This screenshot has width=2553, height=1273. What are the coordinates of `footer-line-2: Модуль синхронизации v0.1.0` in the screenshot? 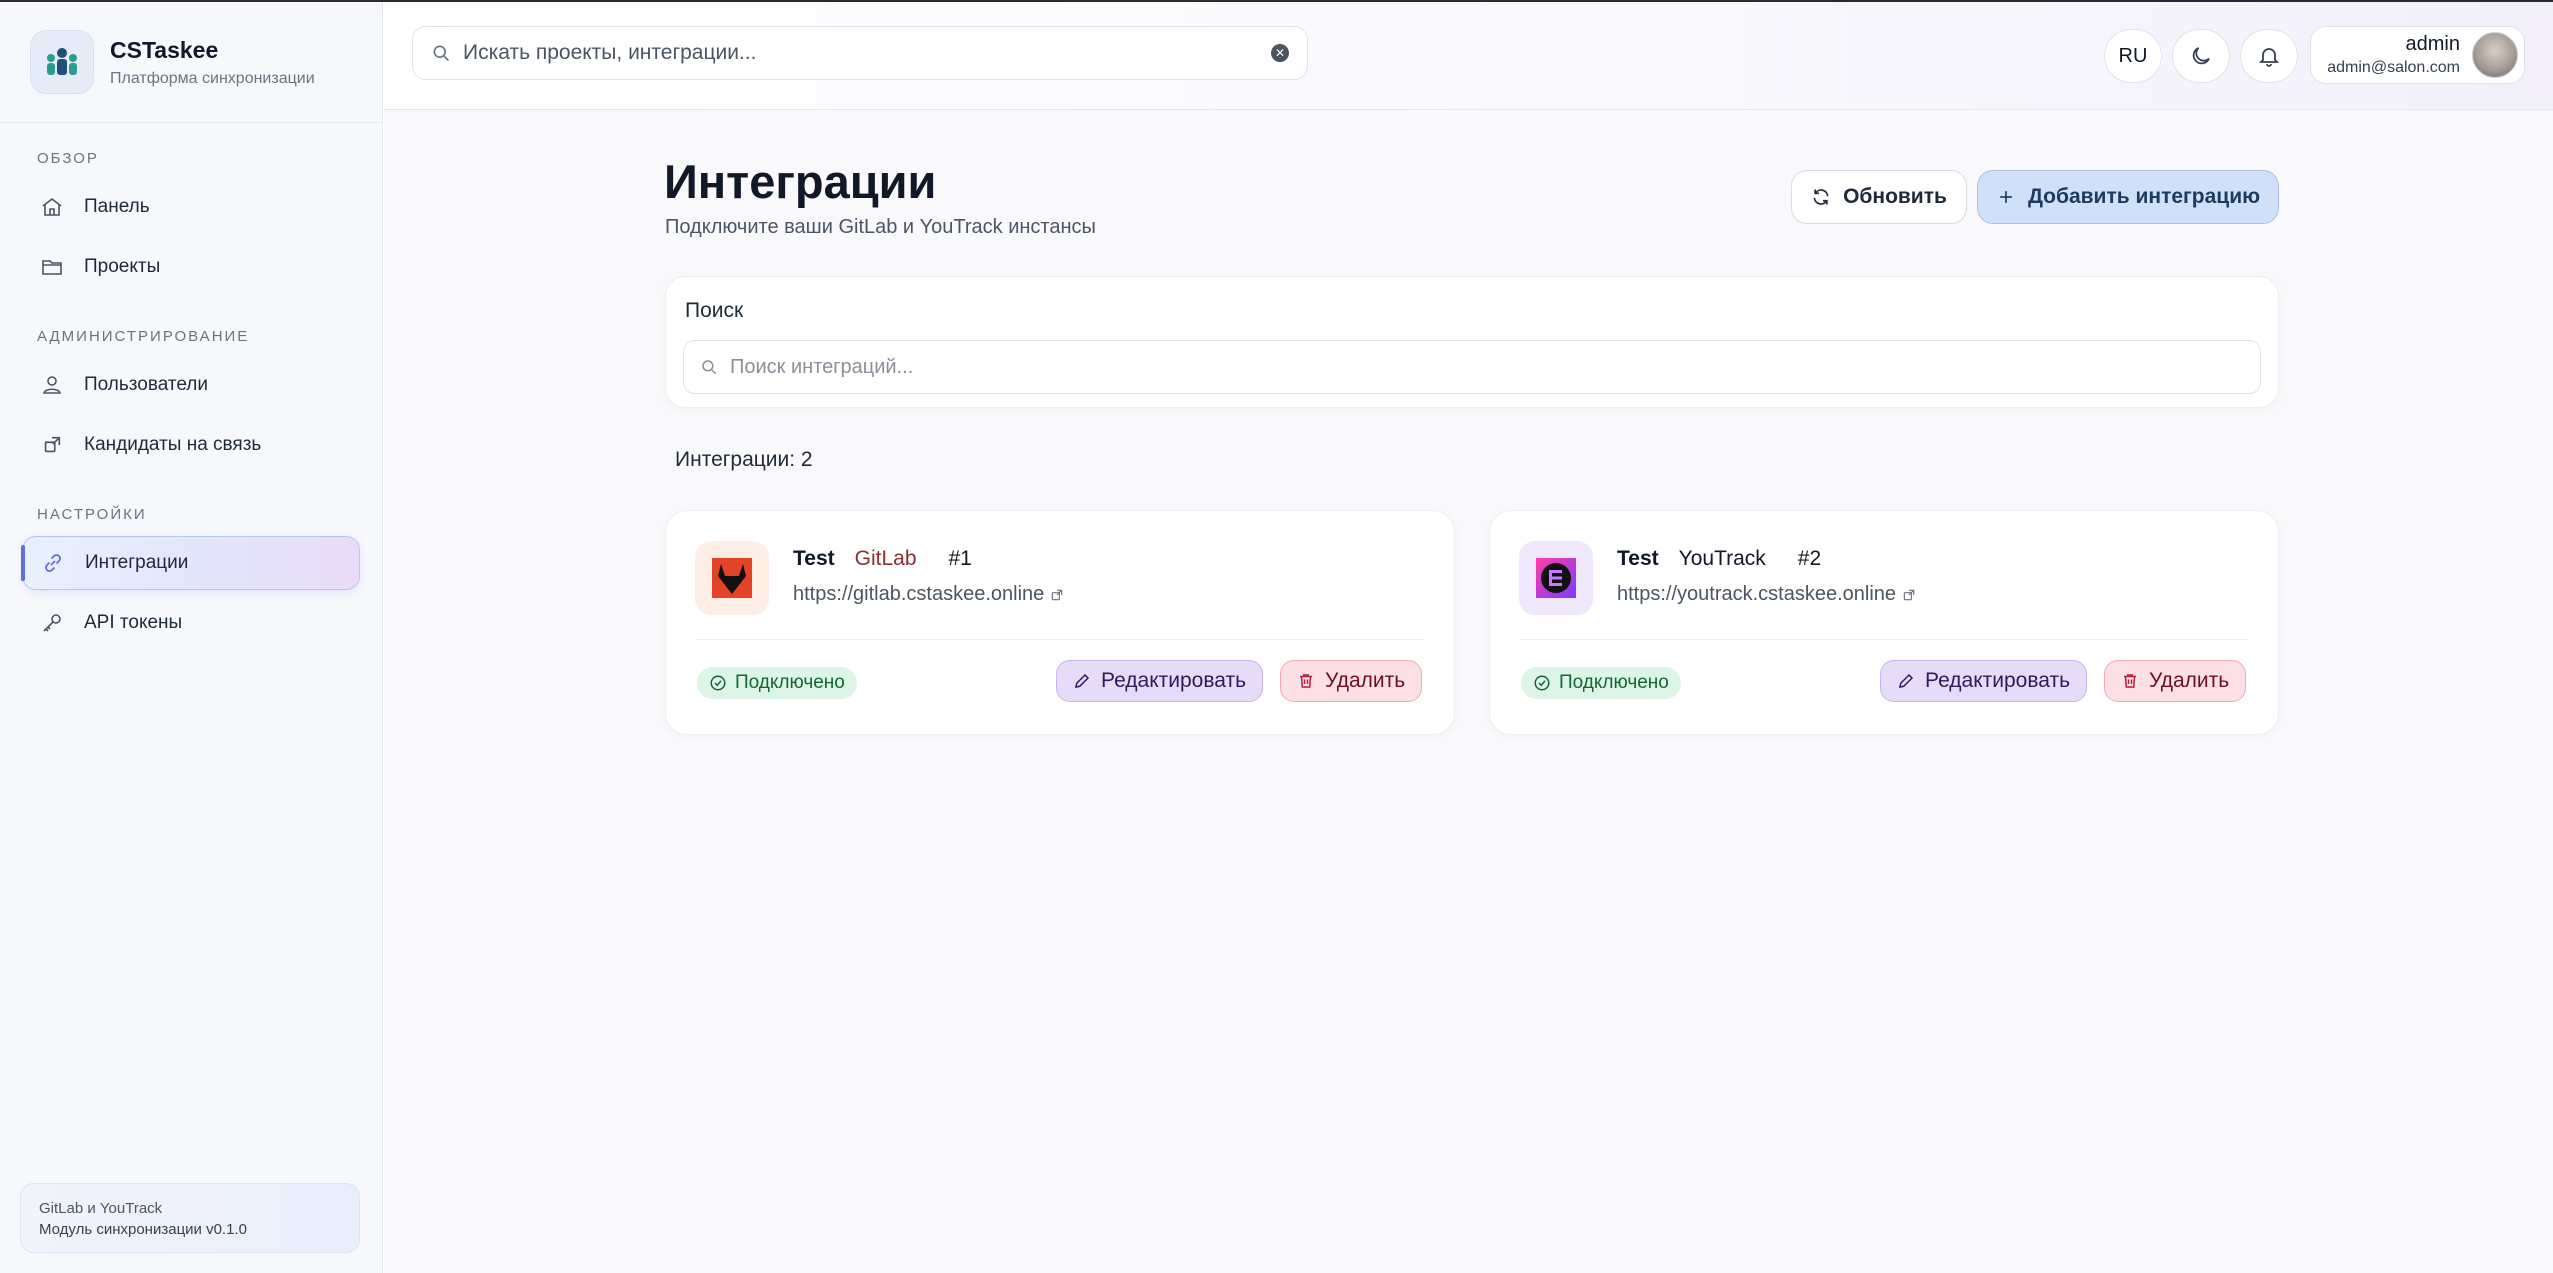 It's located at (143, 1229).